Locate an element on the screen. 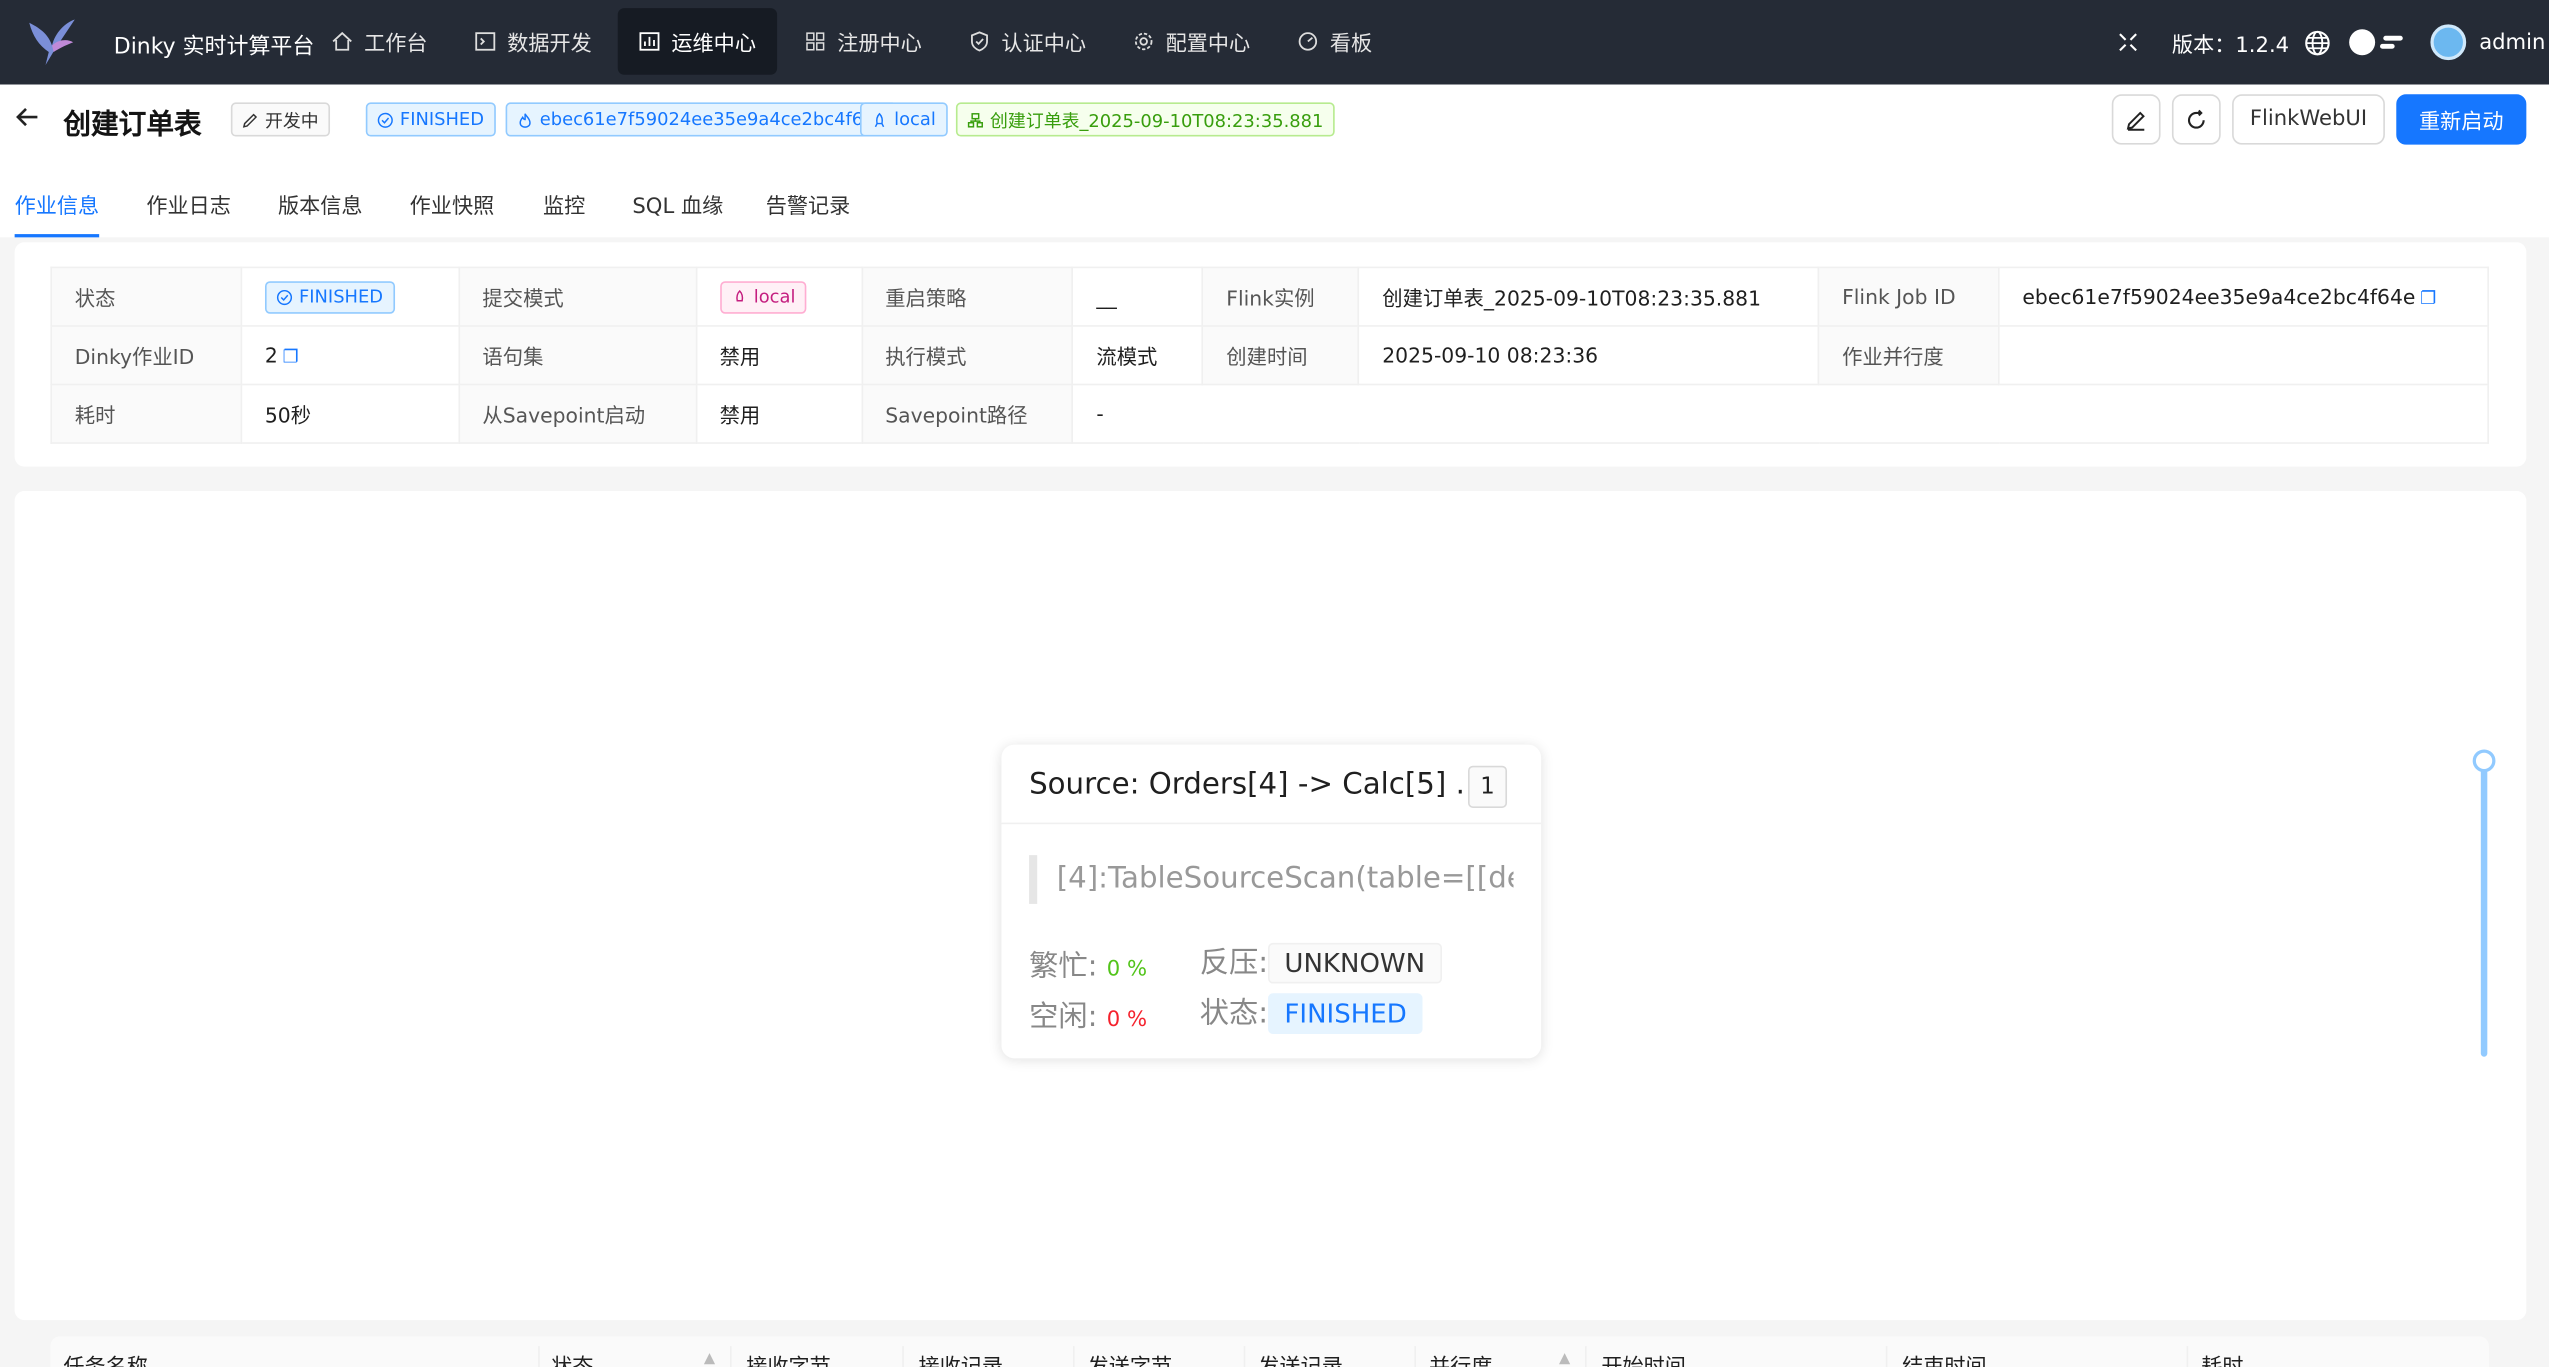 The width and height of the screenshot is (2549, 1367). state-label: 状态: is located at coordinates (1234, 1013).